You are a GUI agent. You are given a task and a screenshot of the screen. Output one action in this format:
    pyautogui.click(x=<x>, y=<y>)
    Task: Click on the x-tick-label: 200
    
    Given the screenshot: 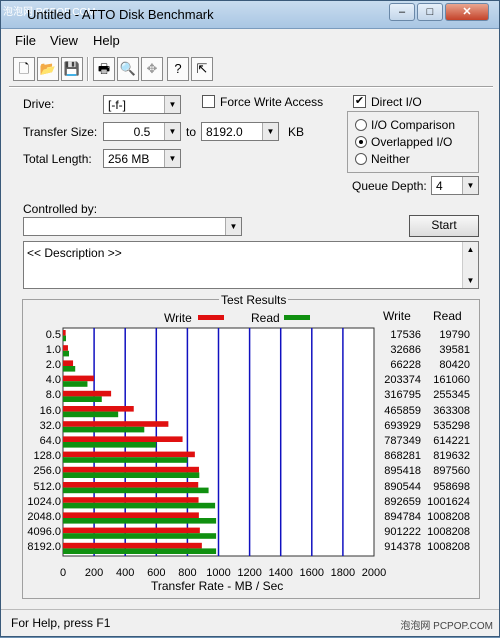 What is the action you would take?
    pyautogui.click(x=94, y=573)
    